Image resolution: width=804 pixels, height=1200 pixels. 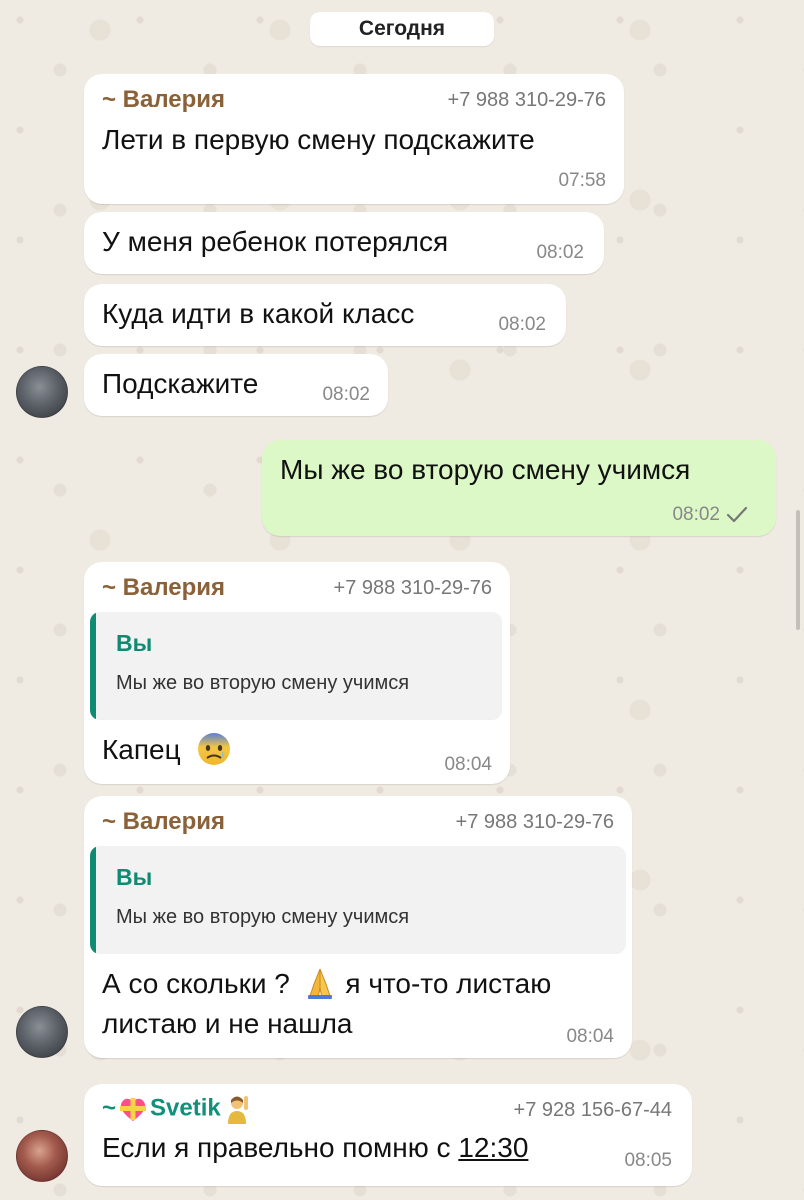 What do you see at coordinates (237, 1110) in the screenshot?
I see `person-raising-hand-icon` at bounding box center [237, 1110].